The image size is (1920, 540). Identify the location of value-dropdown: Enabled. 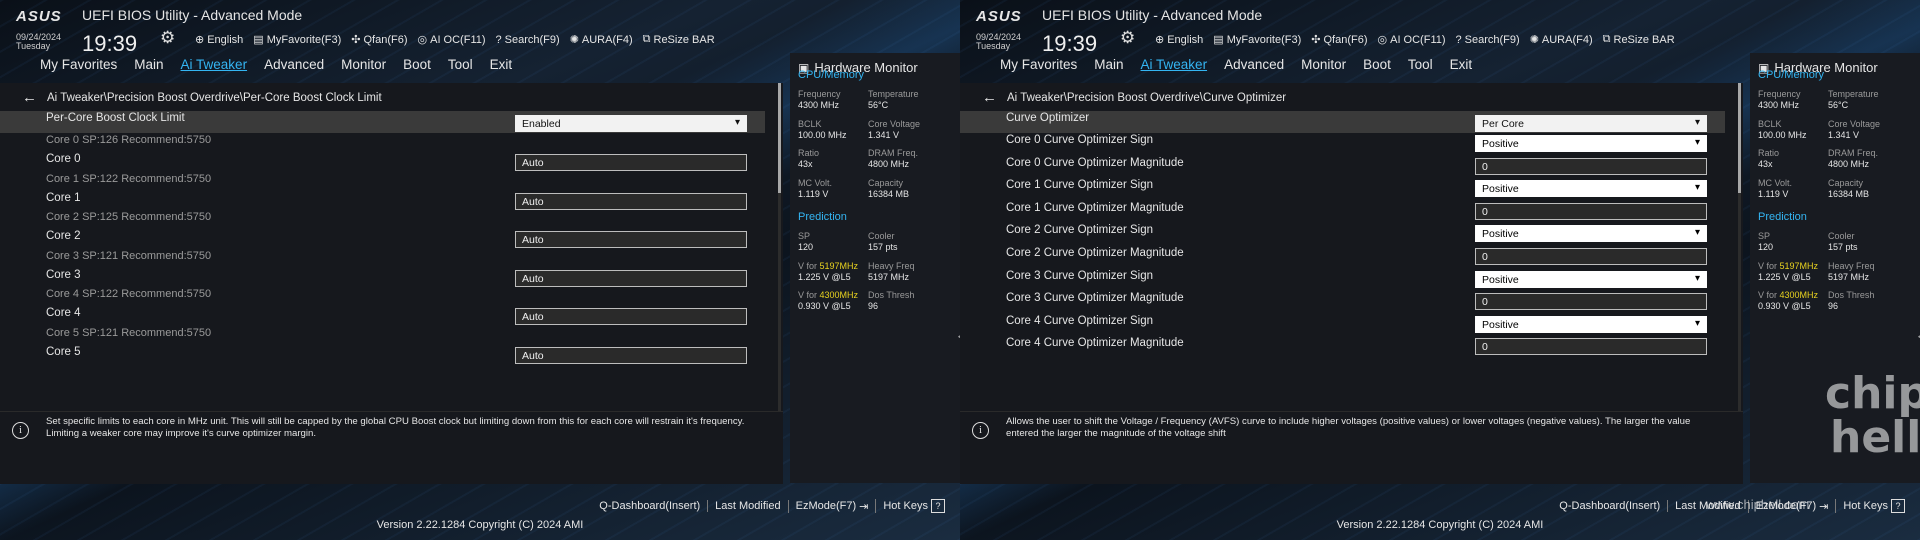
(631, 123).